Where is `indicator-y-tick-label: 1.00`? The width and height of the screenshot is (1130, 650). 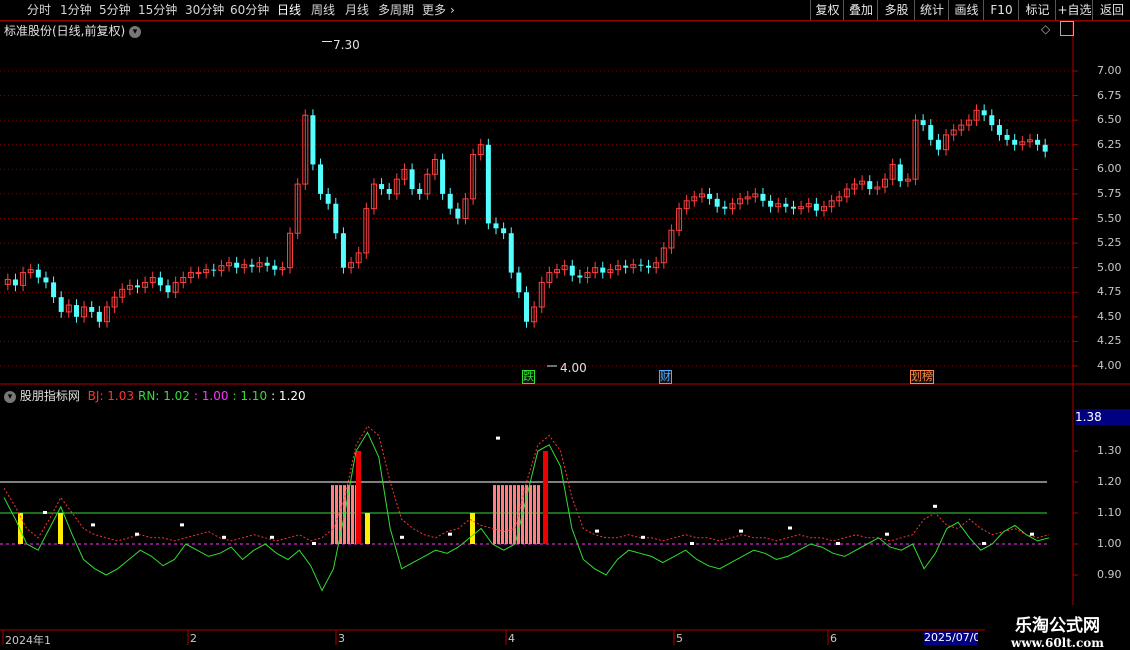 indicator-y-tick-label: 1.00 is located at coordinates (1109, 543).